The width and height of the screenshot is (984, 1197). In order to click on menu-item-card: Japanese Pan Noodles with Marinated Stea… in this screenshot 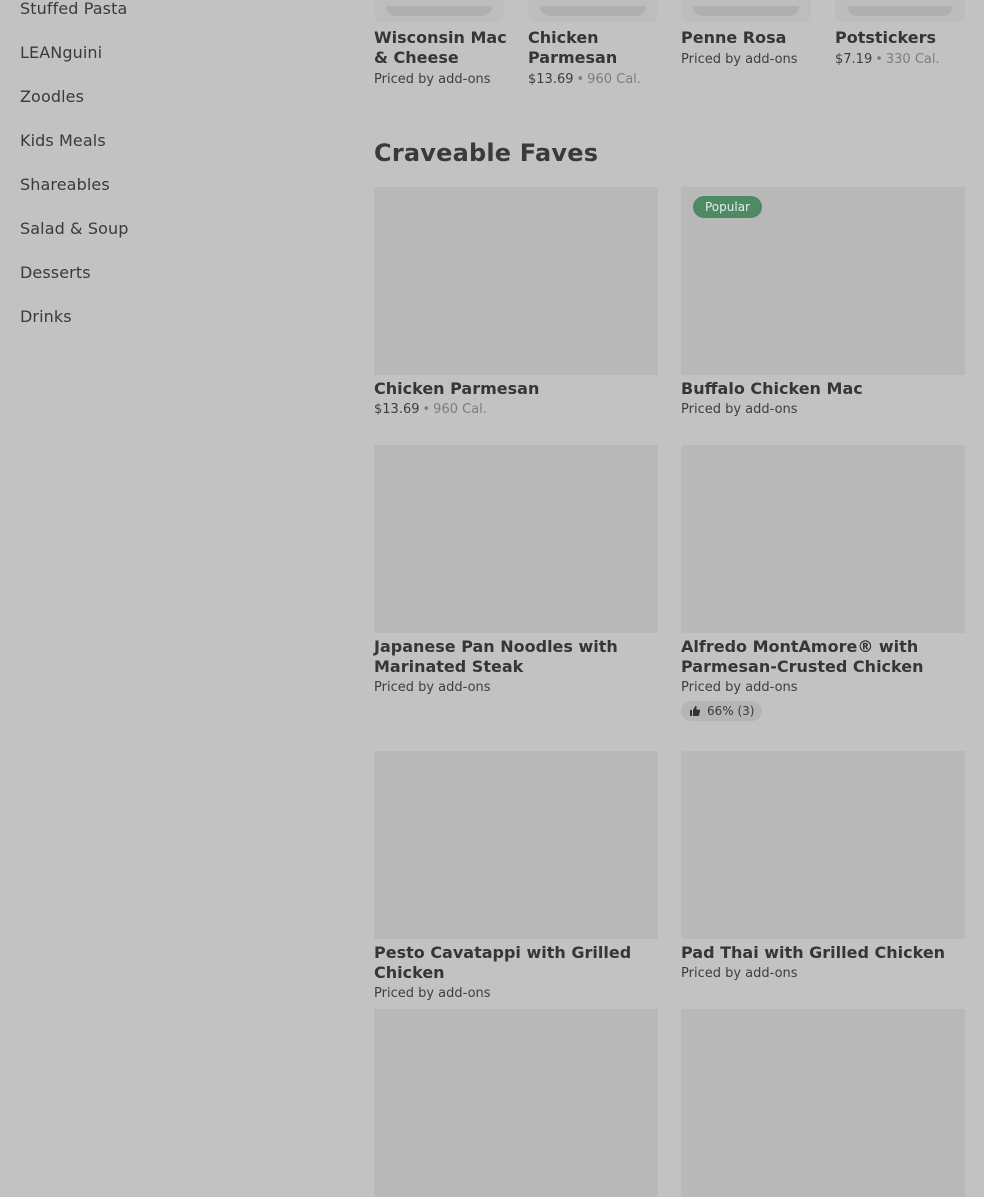, I will do `click(516, 570)`.